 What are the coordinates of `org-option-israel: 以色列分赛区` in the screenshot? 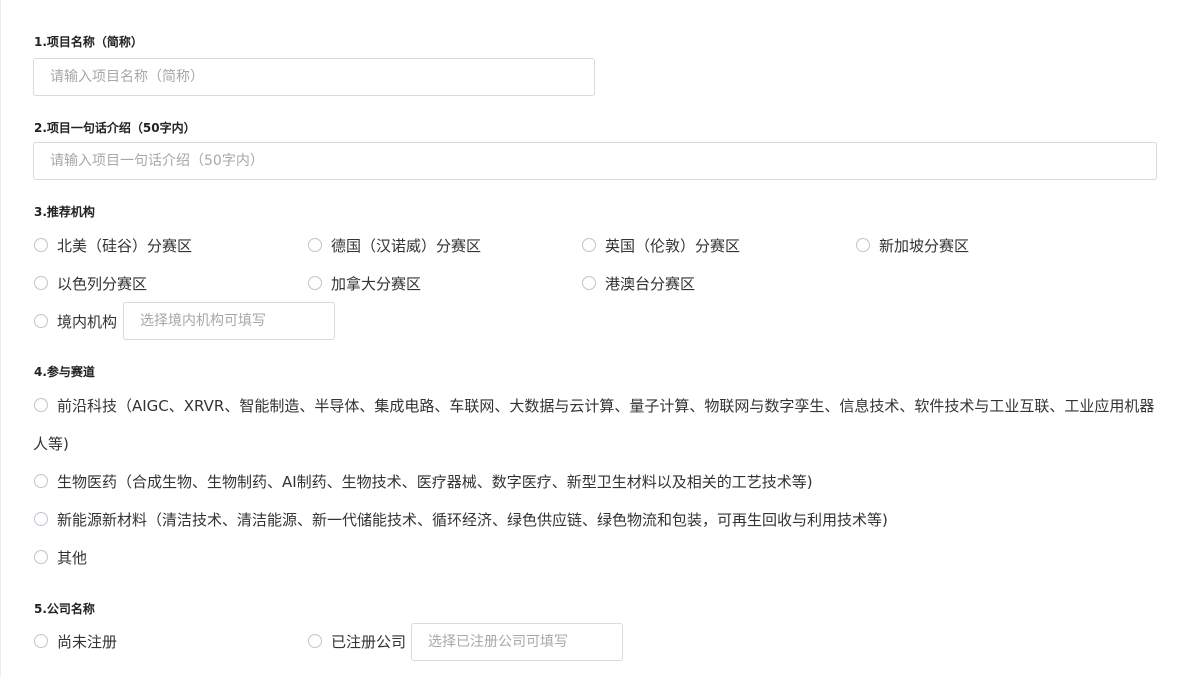 It's located at (90, 283).